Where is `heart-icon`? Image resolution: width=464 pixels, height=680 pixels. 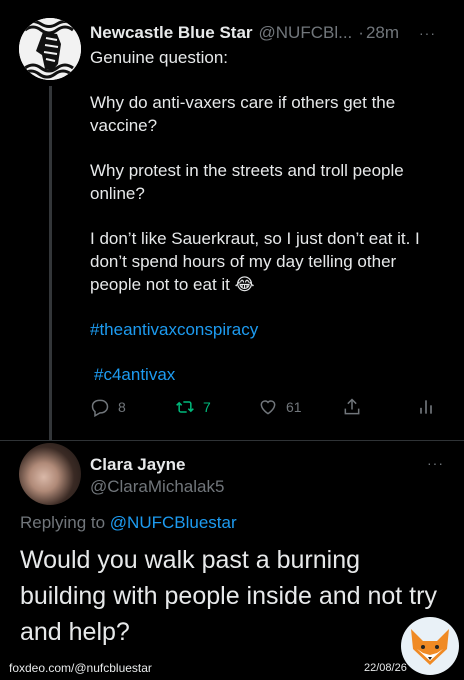
heart-icon is located at coordinates (268, 407).